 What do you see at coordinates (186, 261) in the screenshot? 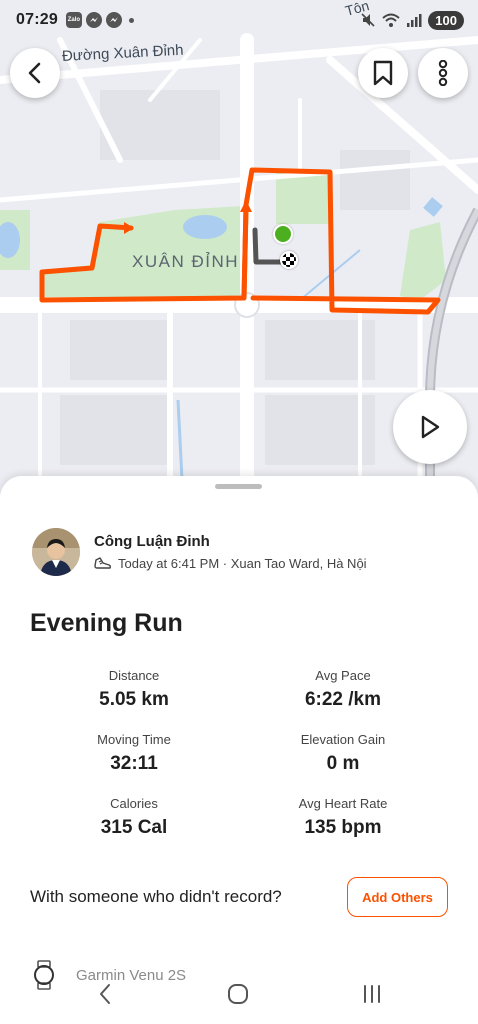
I see `area-label: XUÂN ĐỈNH` at bounding box center [186, 261].